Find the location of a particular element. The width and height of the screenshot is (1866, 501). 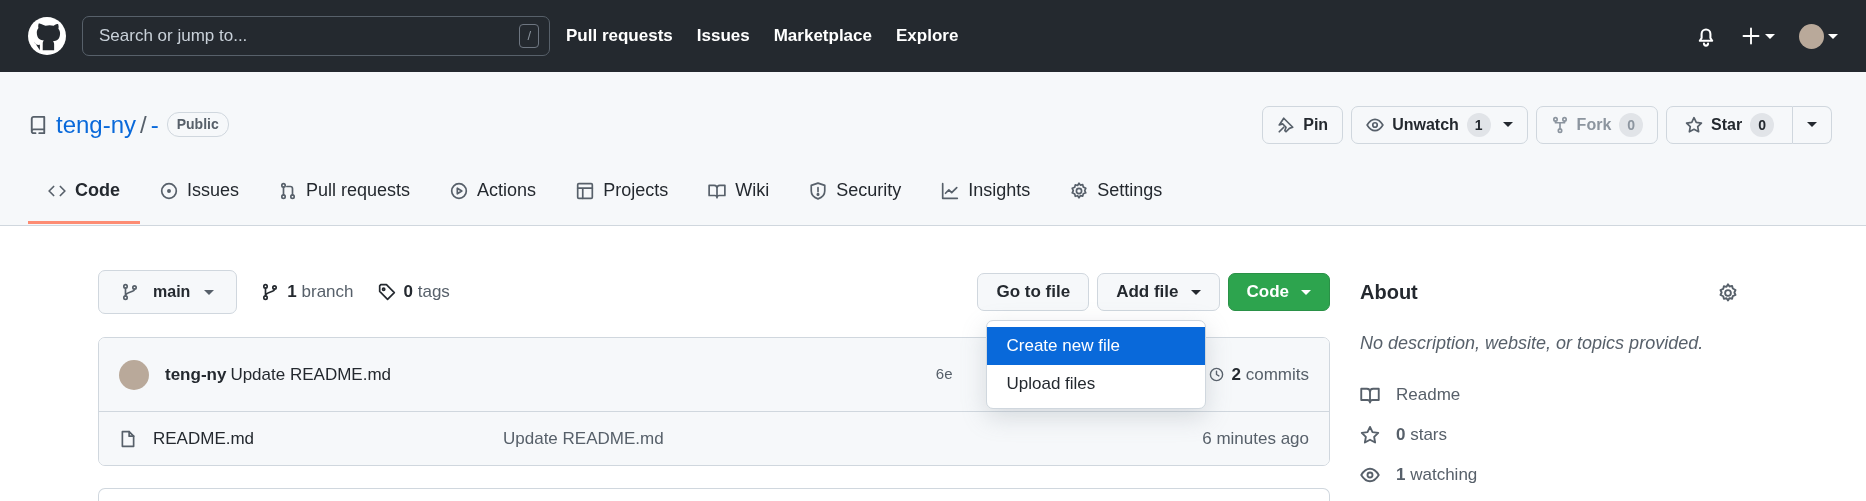

fork-icon is located at coordinates (1559, 124).